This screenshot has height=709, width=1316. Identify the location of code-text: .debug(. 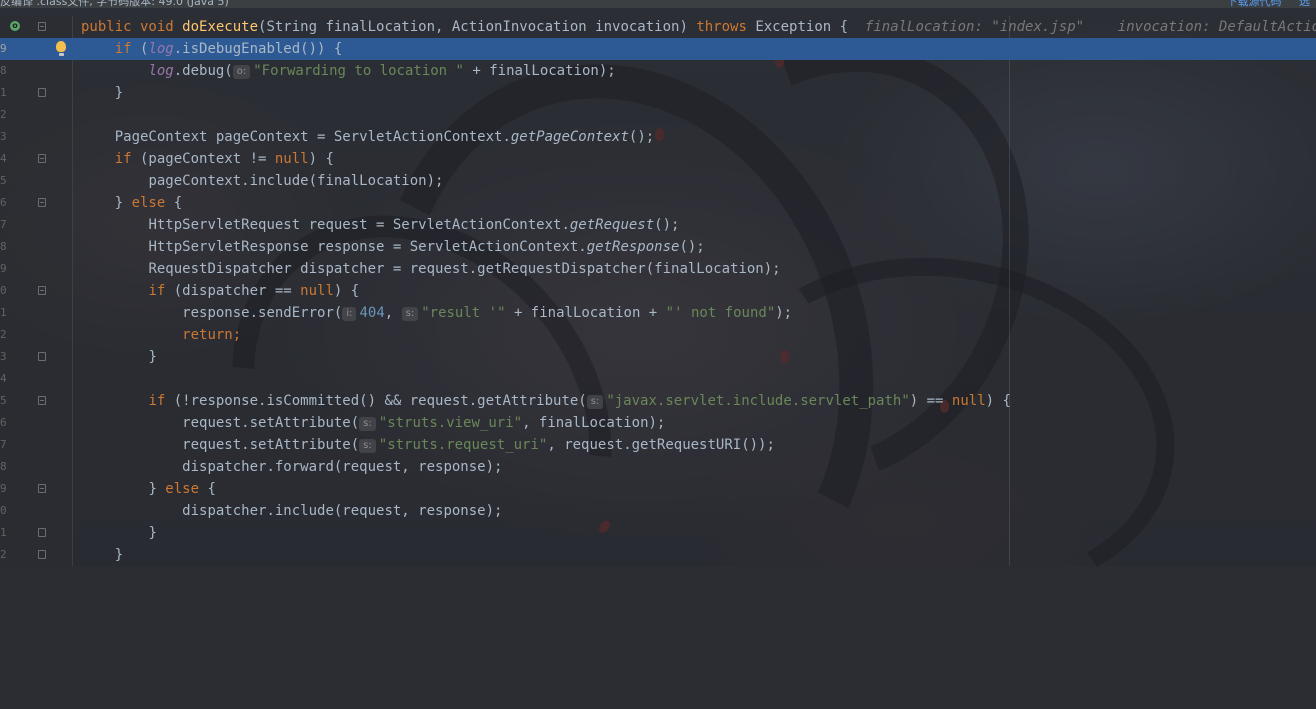
(203, 71).